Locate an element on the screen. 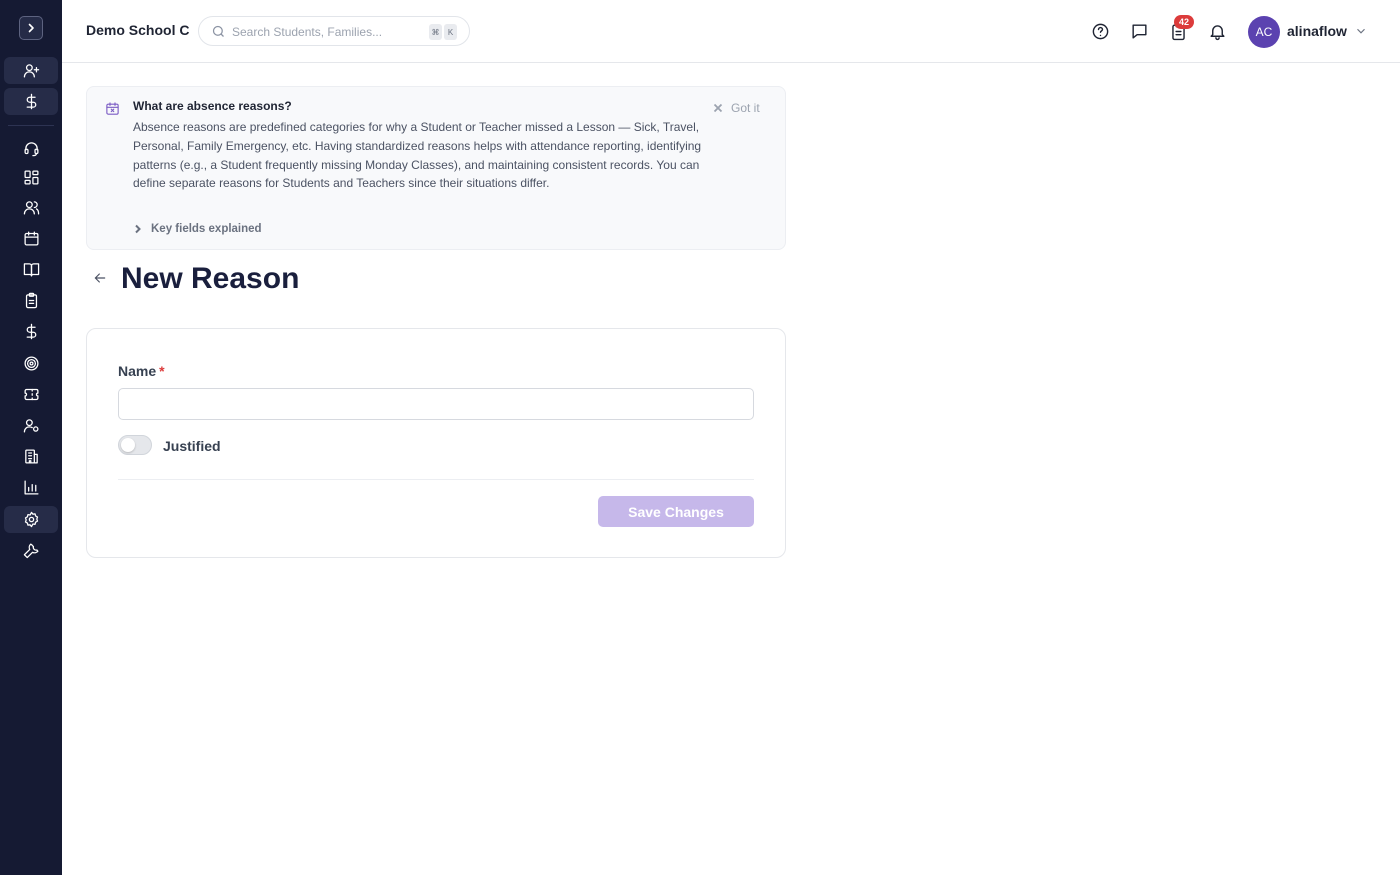  book-icon is located at coordinates (31, 270).